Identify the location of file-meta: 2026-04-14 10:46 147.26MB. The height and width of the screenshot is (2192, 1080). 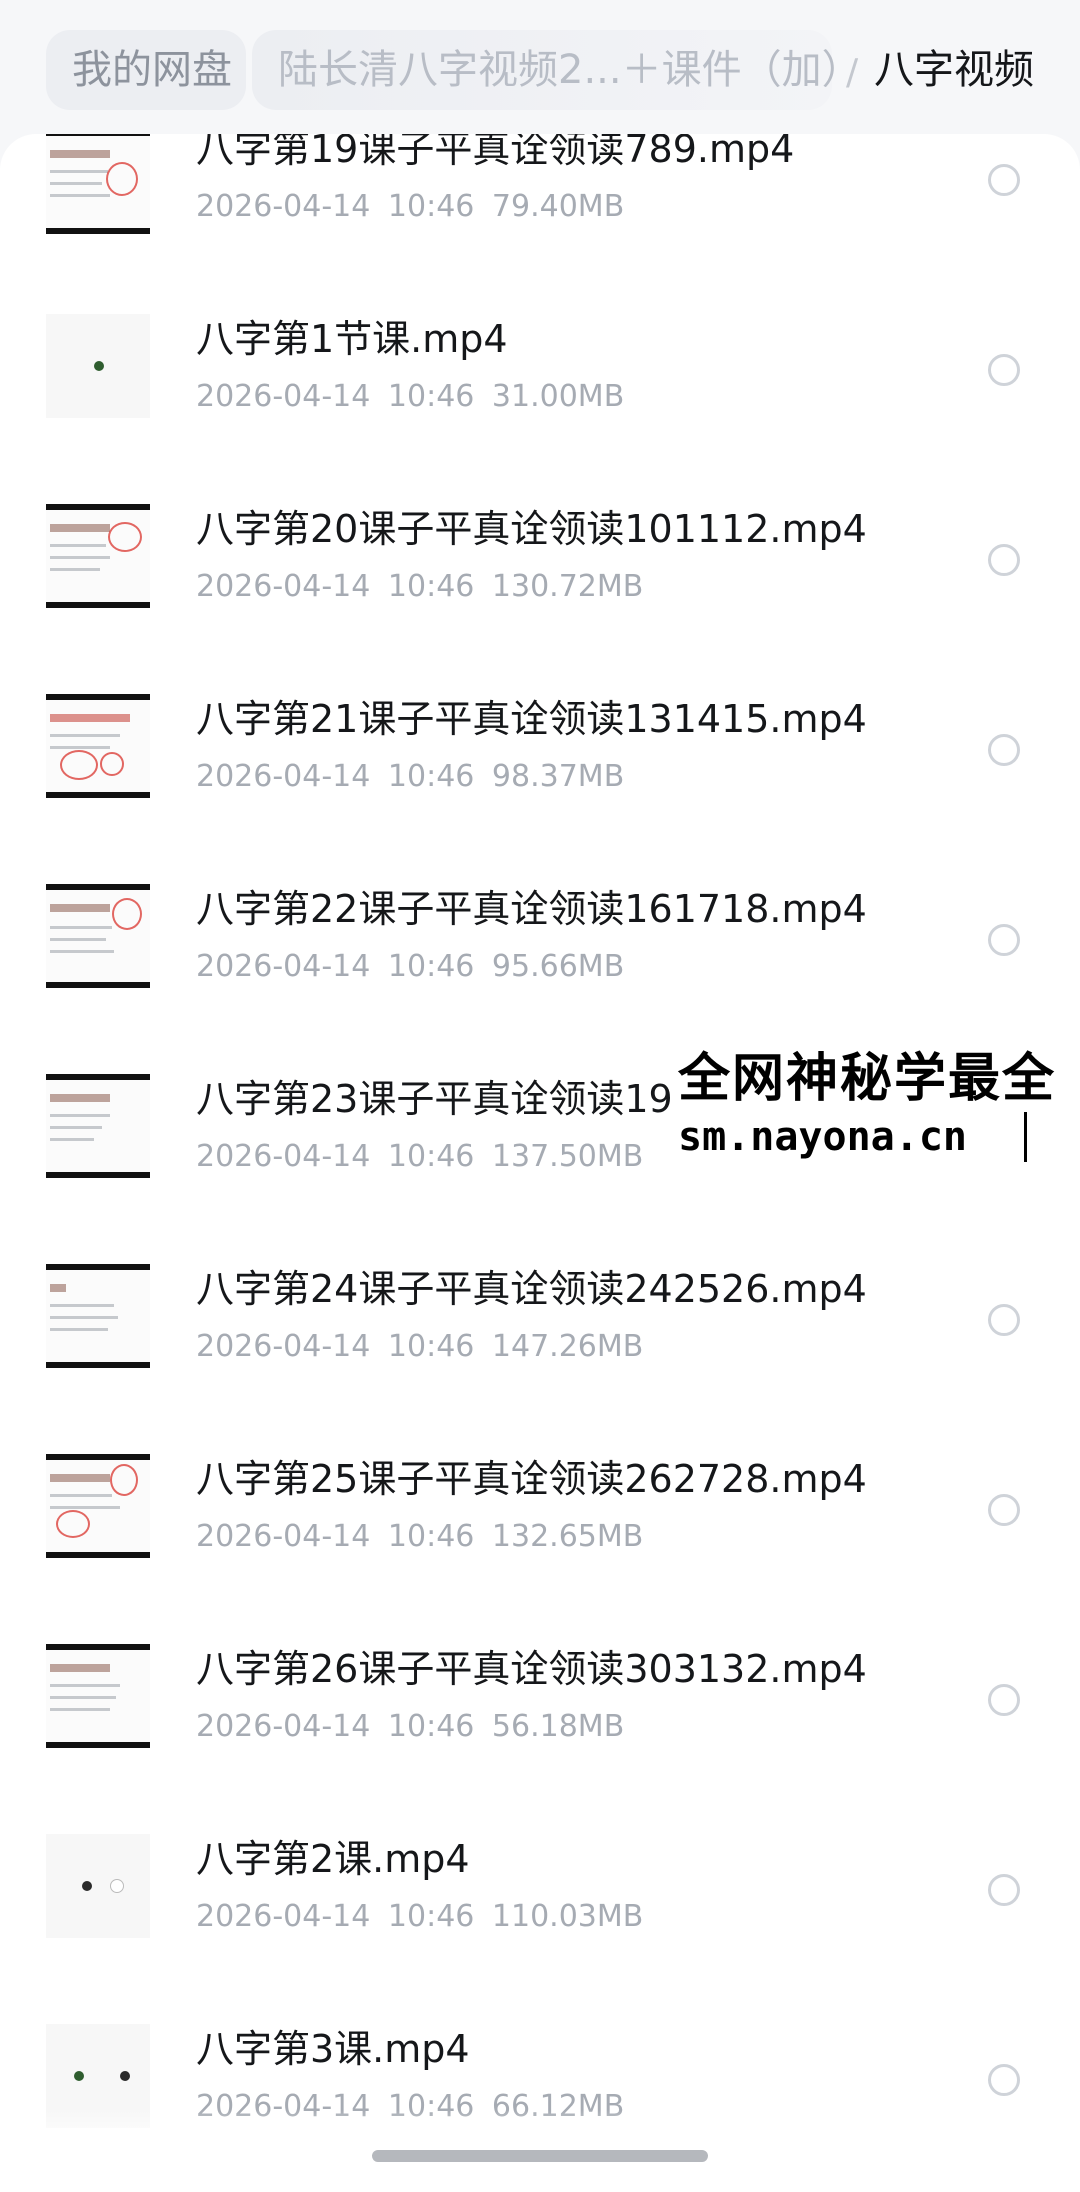
(419, 1347).